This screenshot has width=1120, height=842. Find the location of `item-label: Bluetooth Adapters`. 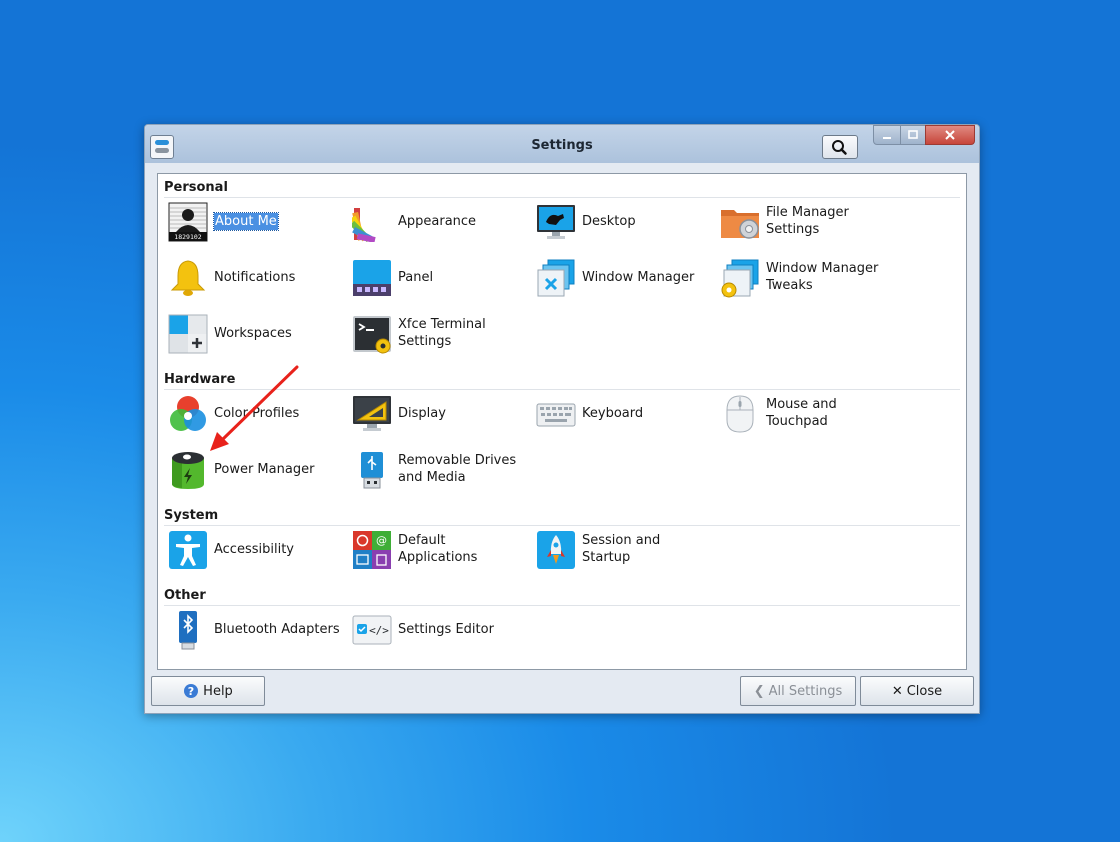

item-label: Bluetooth Adapters is located at coordinates (277, 629).